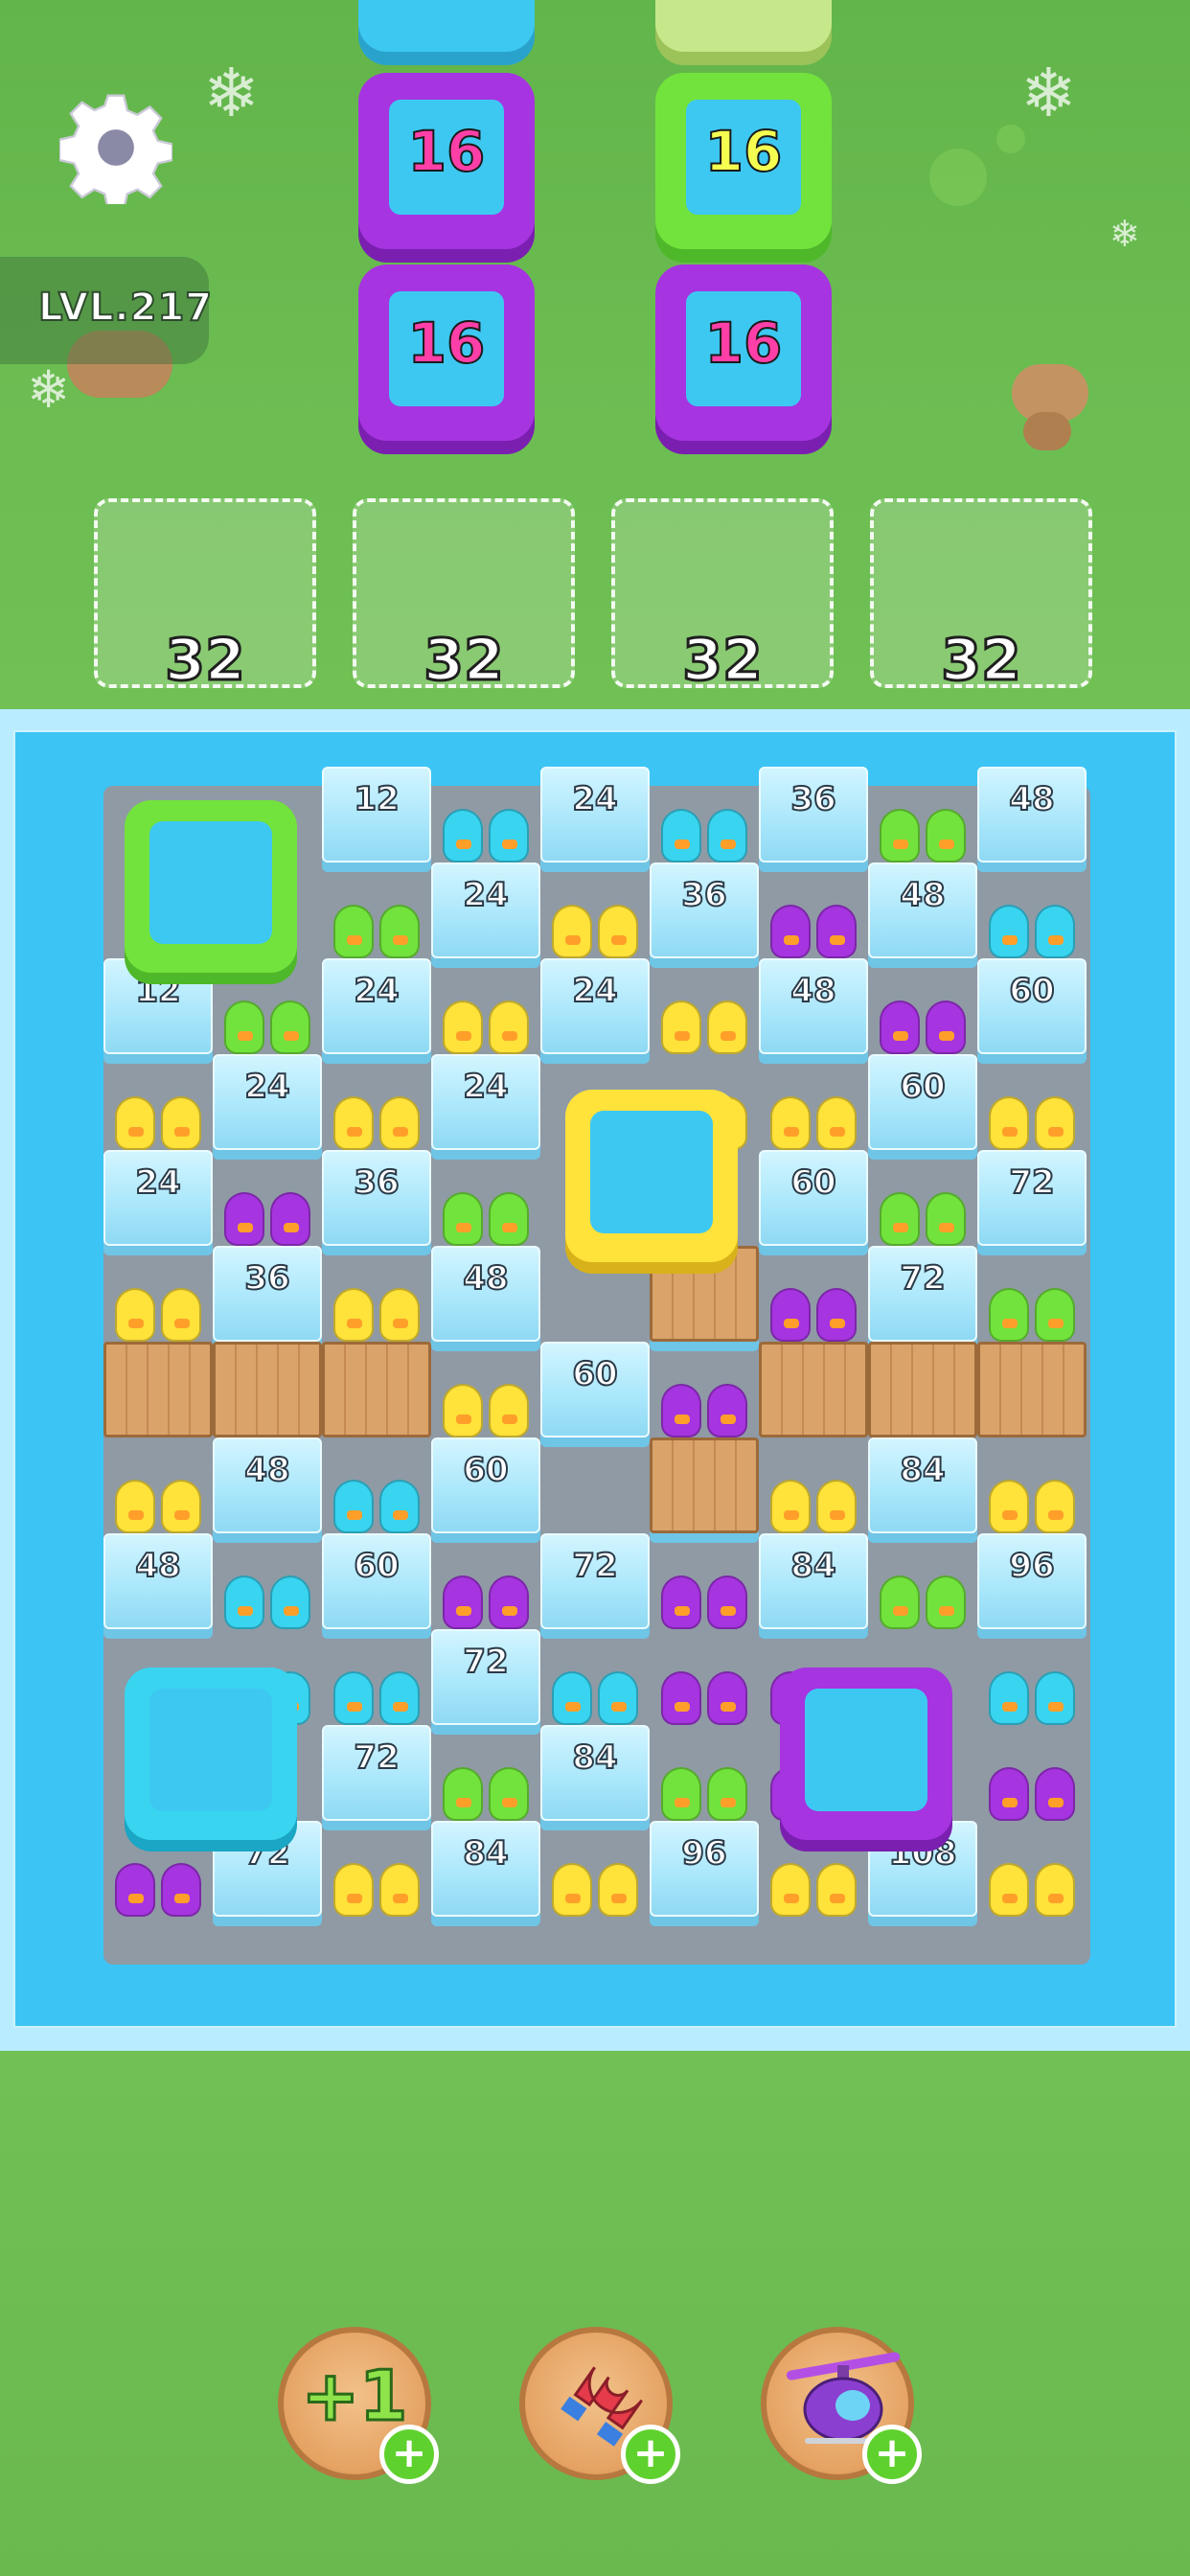  Describe the element at coordinates (447, 343) in the screenshot. I see `stack-tile-value: 16` at that location.